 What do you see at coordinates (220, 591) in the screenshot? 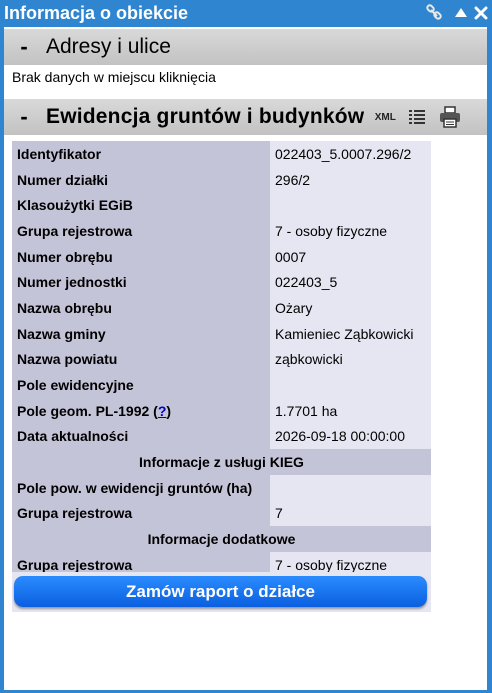
I see `order-report-button: Zamów raport o działce` at bounding box center [220, 591].